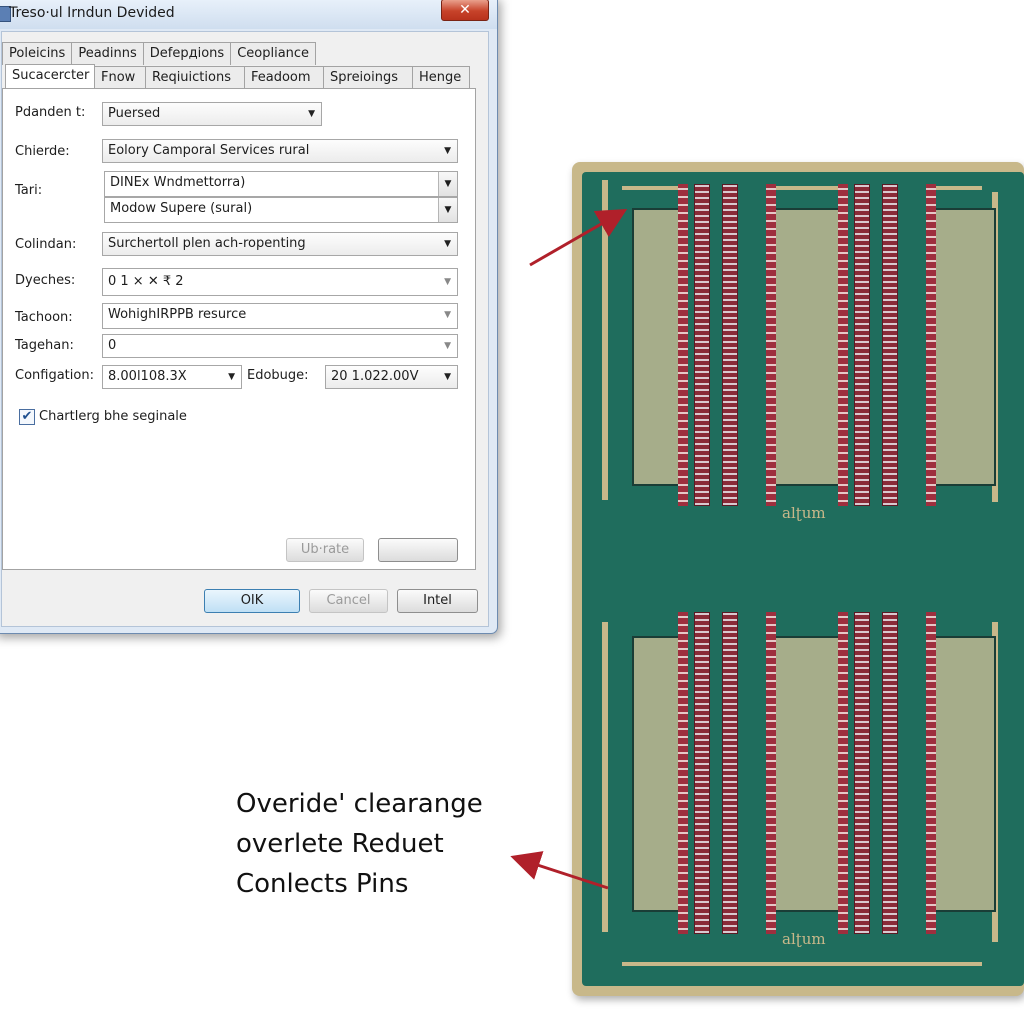 This screenshot has width=1024, height=1024. What do you see at coordinates (727, 773) in the screenshot?
I see `ic-chip-bottom-left` at bounding box center [727, 773].